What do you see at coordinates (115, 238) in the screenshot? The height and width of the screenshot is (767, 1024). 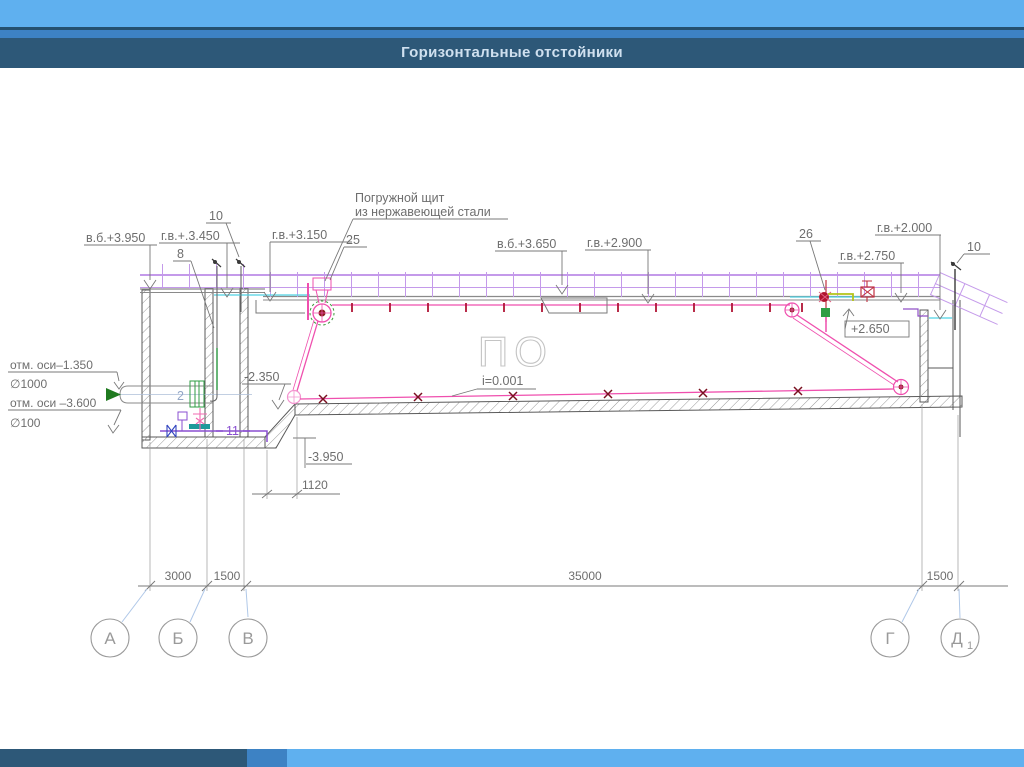 I see `level-vb3950: в.б.+3.950` at bounding box center [115, 238].